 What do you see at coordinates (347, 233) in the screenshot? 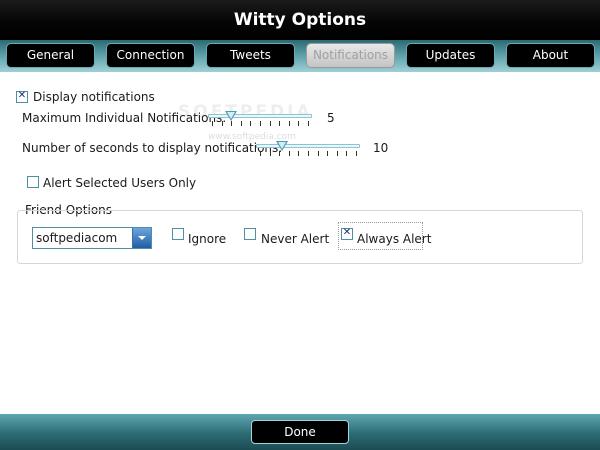
I see `always-alert-checkbox` at bounding box center [347, 233].